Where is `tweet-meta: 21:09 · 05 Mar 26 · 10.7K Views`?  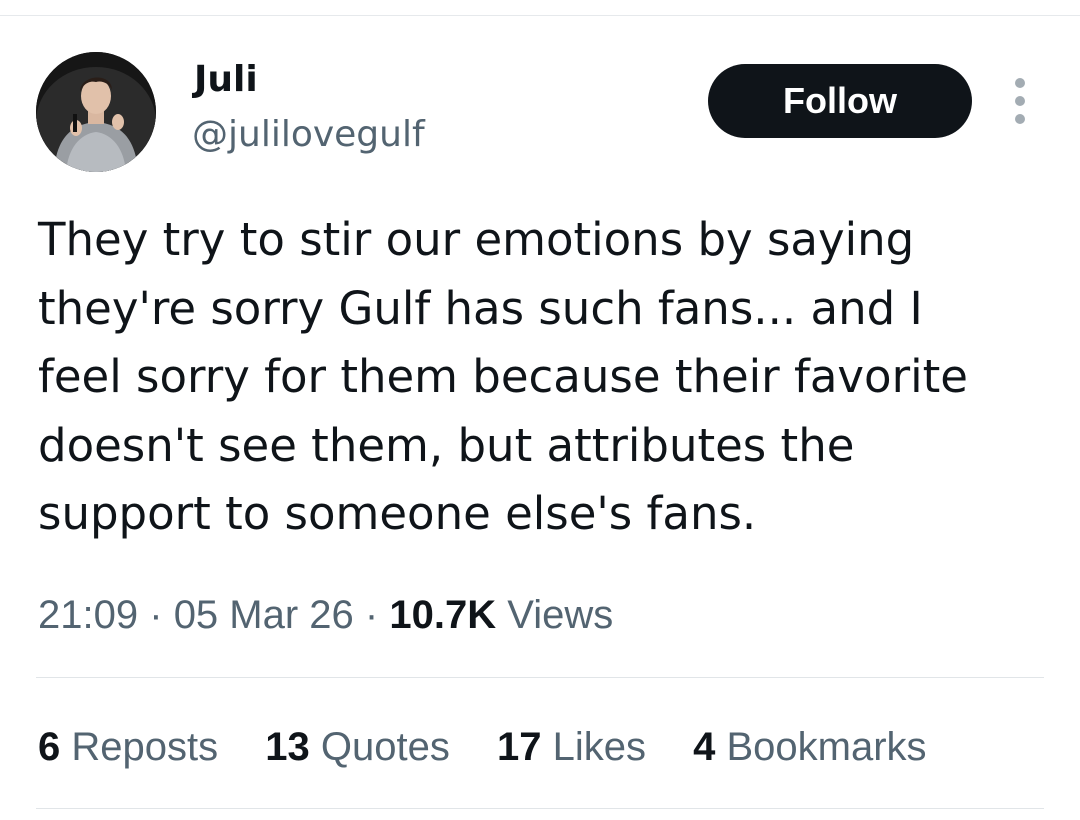
tweet-meta: 21:09 · 05 Mar 26 · 10.7K Views is located at coordinates (325, 615).